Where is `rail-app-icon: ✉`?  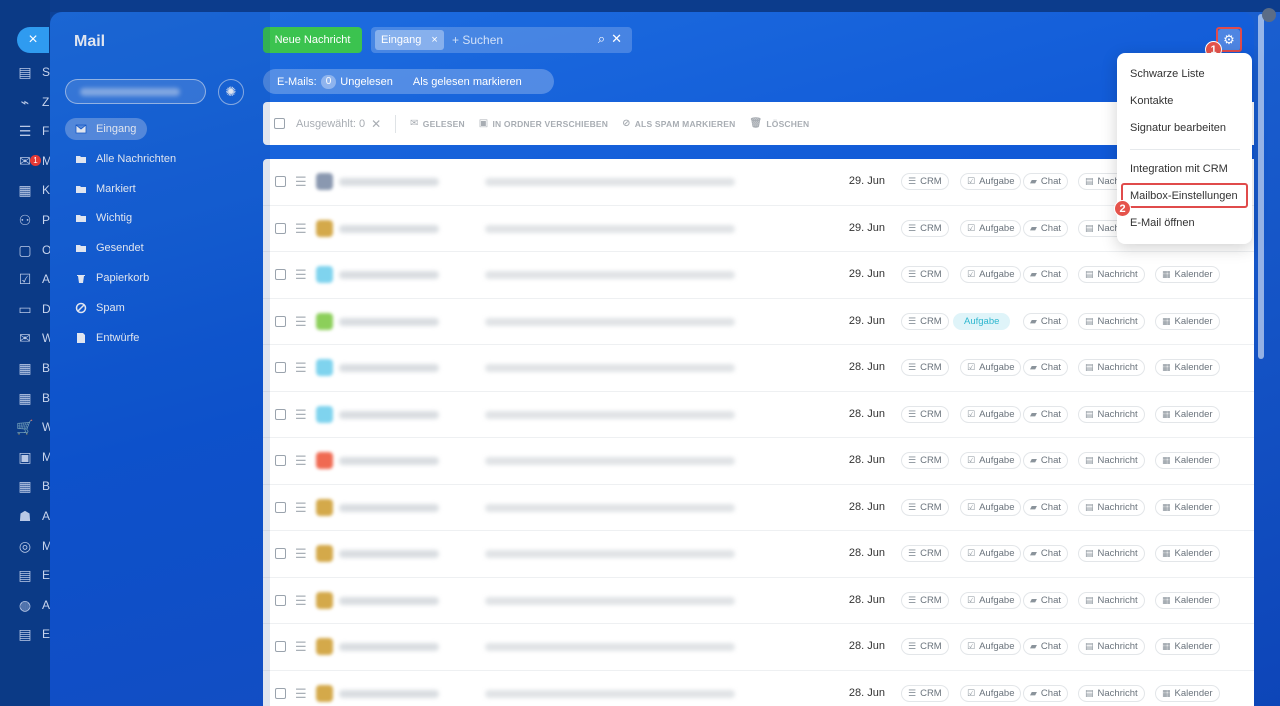
rail-app-icon: ✉ is located at coordinates (25, 161).